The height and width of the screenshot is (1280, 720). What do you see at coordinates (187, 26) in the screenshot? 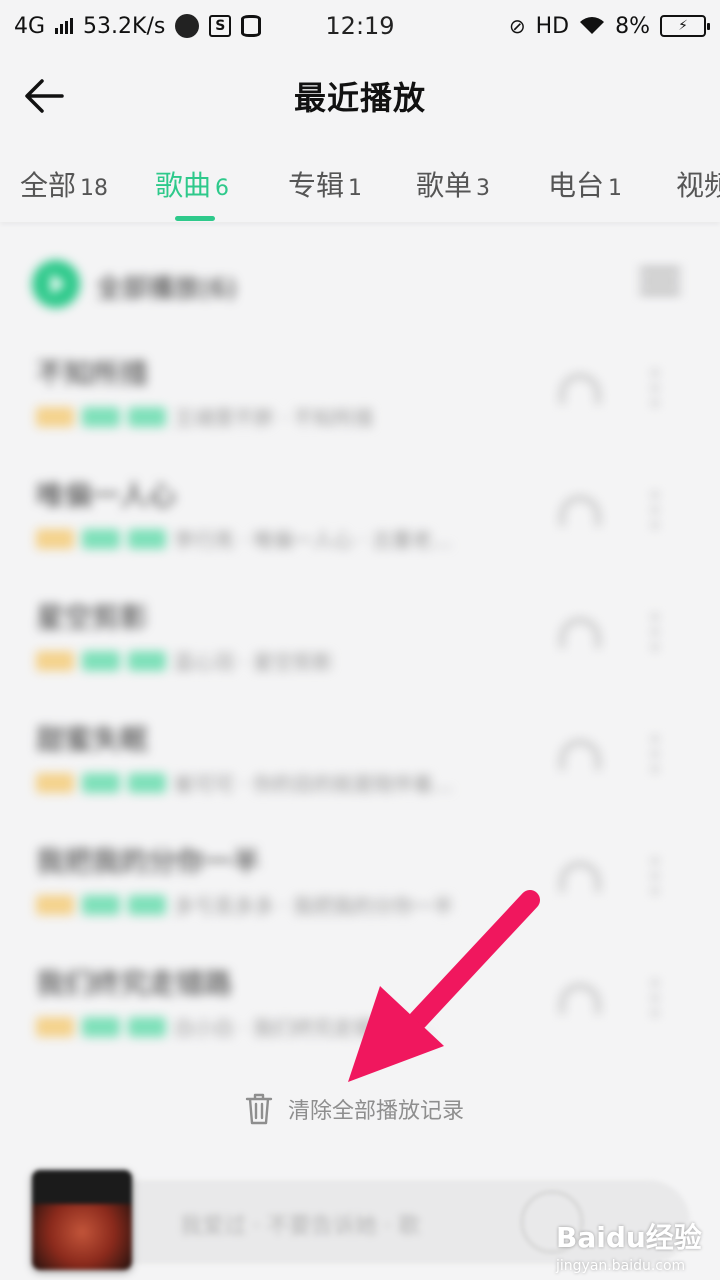
I see `app-notification-icon` at bounding box center [187, 26].